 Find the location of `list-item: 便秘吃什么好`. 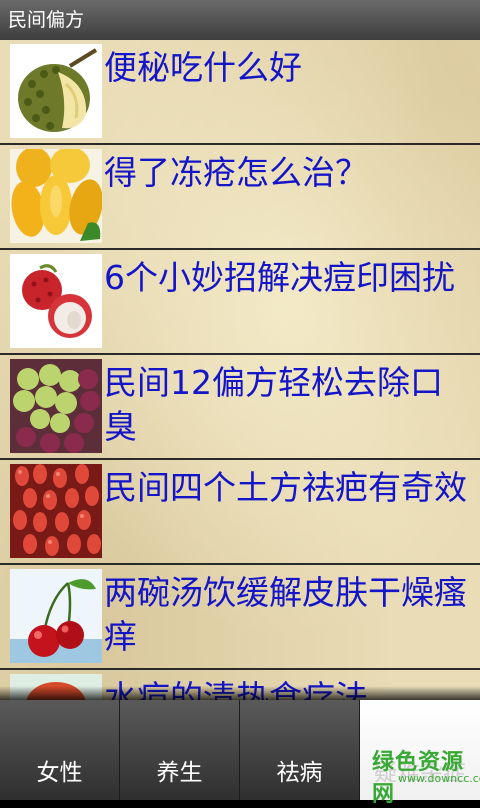

list-item: 便秘吃什么好 is located at coordinates (240, 92).